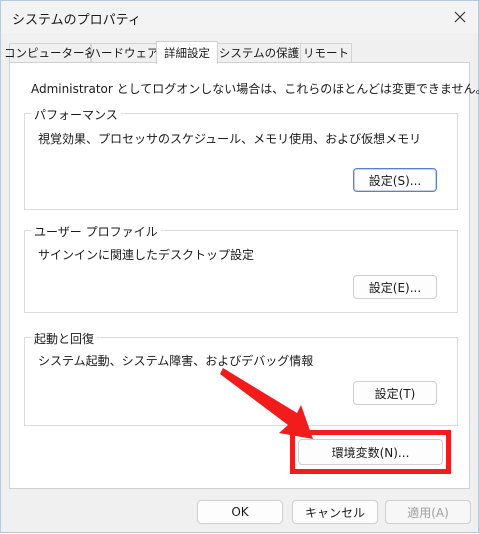 This screenshot has width=479, height=534. I want to click on tab-advanced: 詳細設定, so click(187, 52).